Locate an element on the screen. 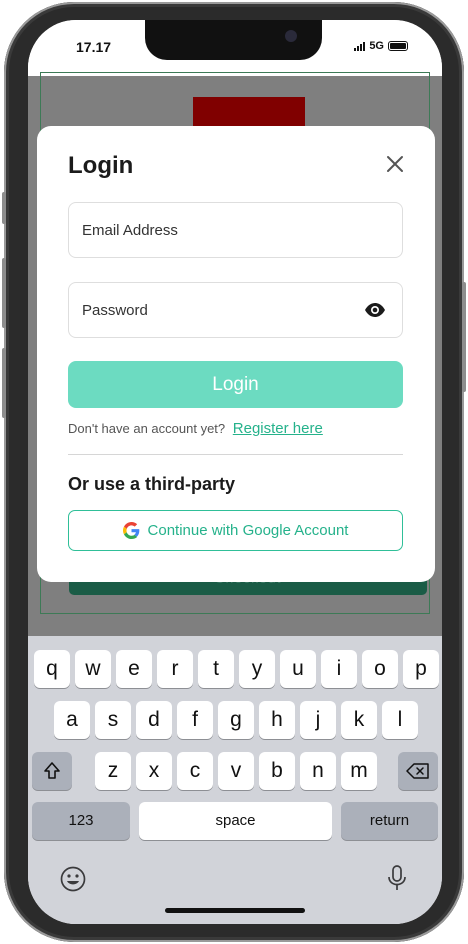 The image size is (468, 944). modal-title: Login is located at coordinates (101, 165).